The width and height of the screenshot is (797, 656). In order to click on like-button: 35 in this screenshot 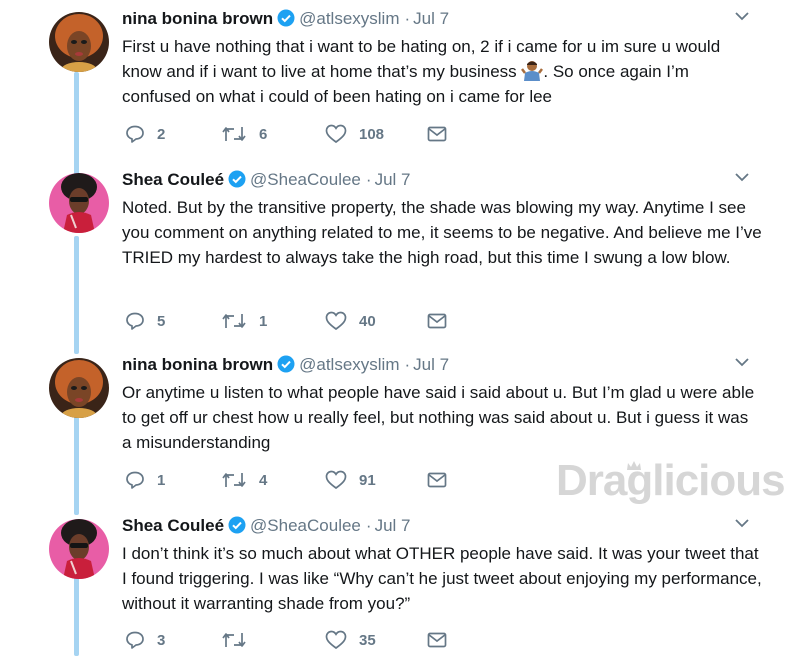, I will do `click(350, 640)`.